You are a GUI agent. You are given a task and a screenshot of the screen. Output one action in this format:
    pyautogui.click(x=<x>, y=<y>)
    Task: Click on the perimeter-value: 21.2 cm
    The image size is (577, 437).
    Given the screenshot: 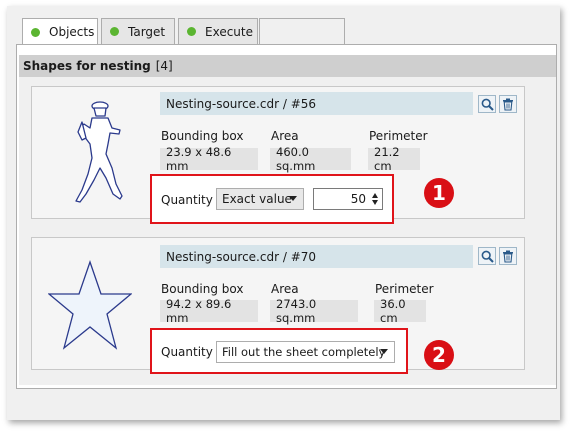 What is the action you would take?
    pyautogui.click(x=394, y=159)
    